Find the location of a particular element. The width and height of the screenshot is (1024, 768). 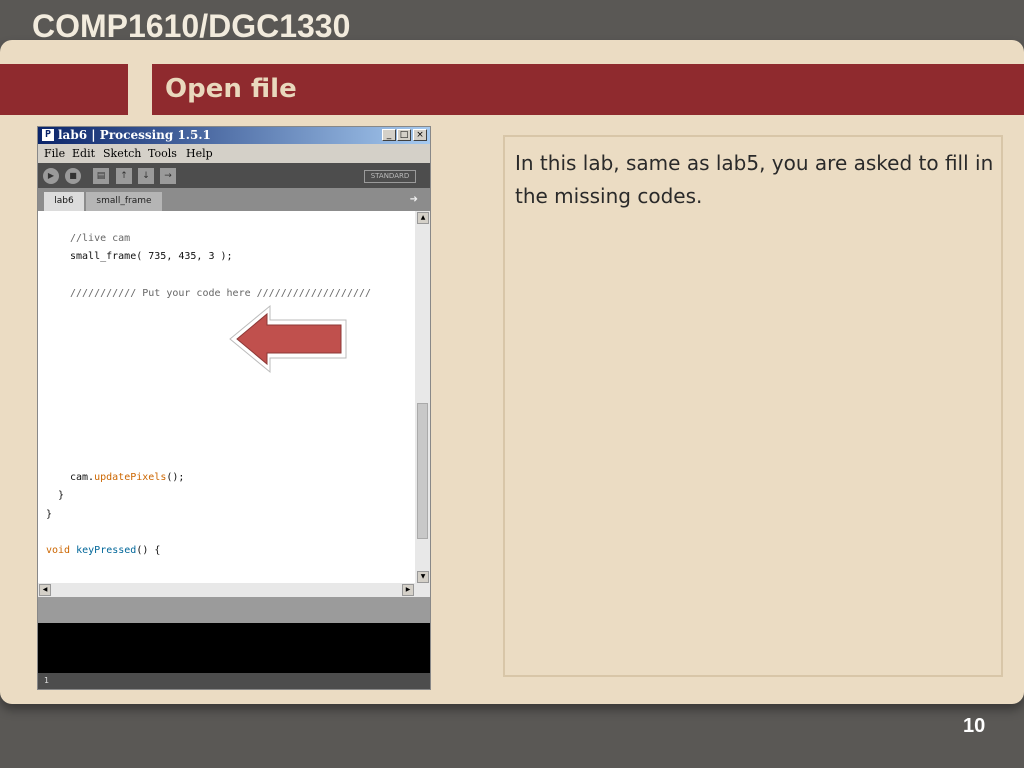

message-area is located at coordinates (234, 610).